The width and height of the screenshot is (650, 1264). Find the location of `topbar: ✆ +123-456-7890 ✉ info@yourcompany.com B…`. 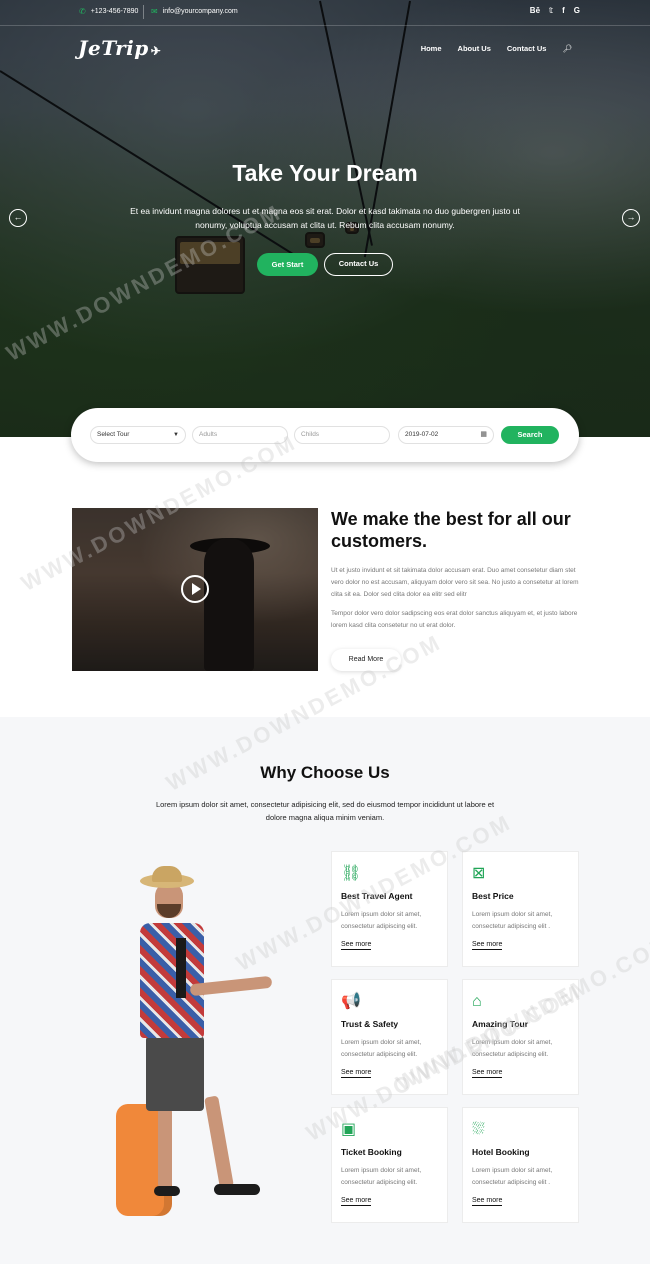

topbar: ✆ +123-456-7890 ✉ info@yourcompany.com B… is located at coordinates (325, 13).